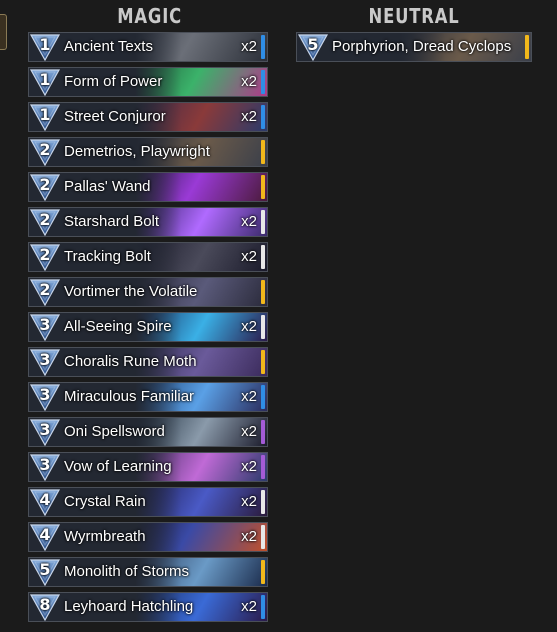 This screenshot has width=557, height=632. I want to click on card-row-oni-spellsword: 3 Oni Spellsword x2, so click(148, 432).